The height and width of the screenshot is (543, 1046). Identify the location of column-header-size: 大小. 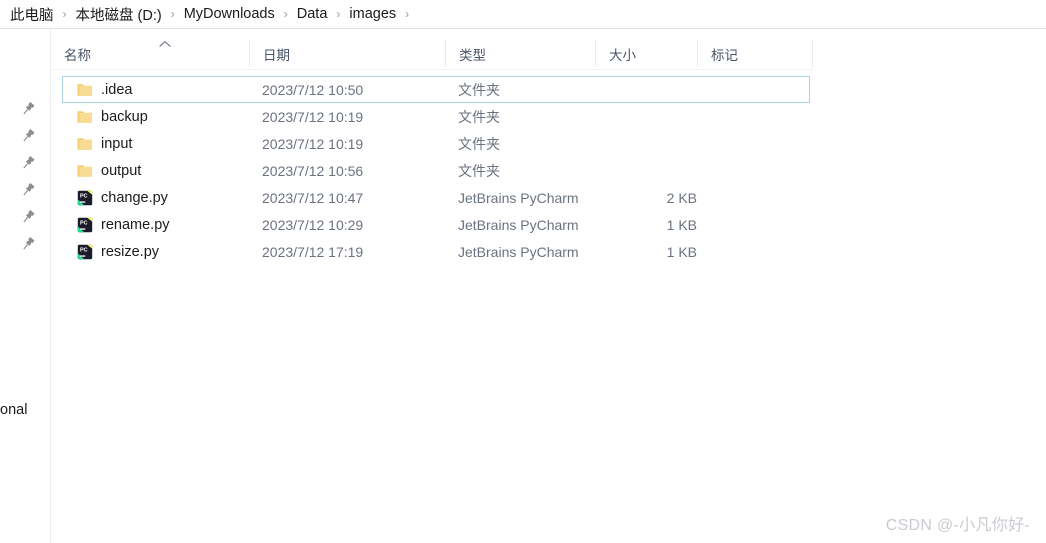
(622, 53).